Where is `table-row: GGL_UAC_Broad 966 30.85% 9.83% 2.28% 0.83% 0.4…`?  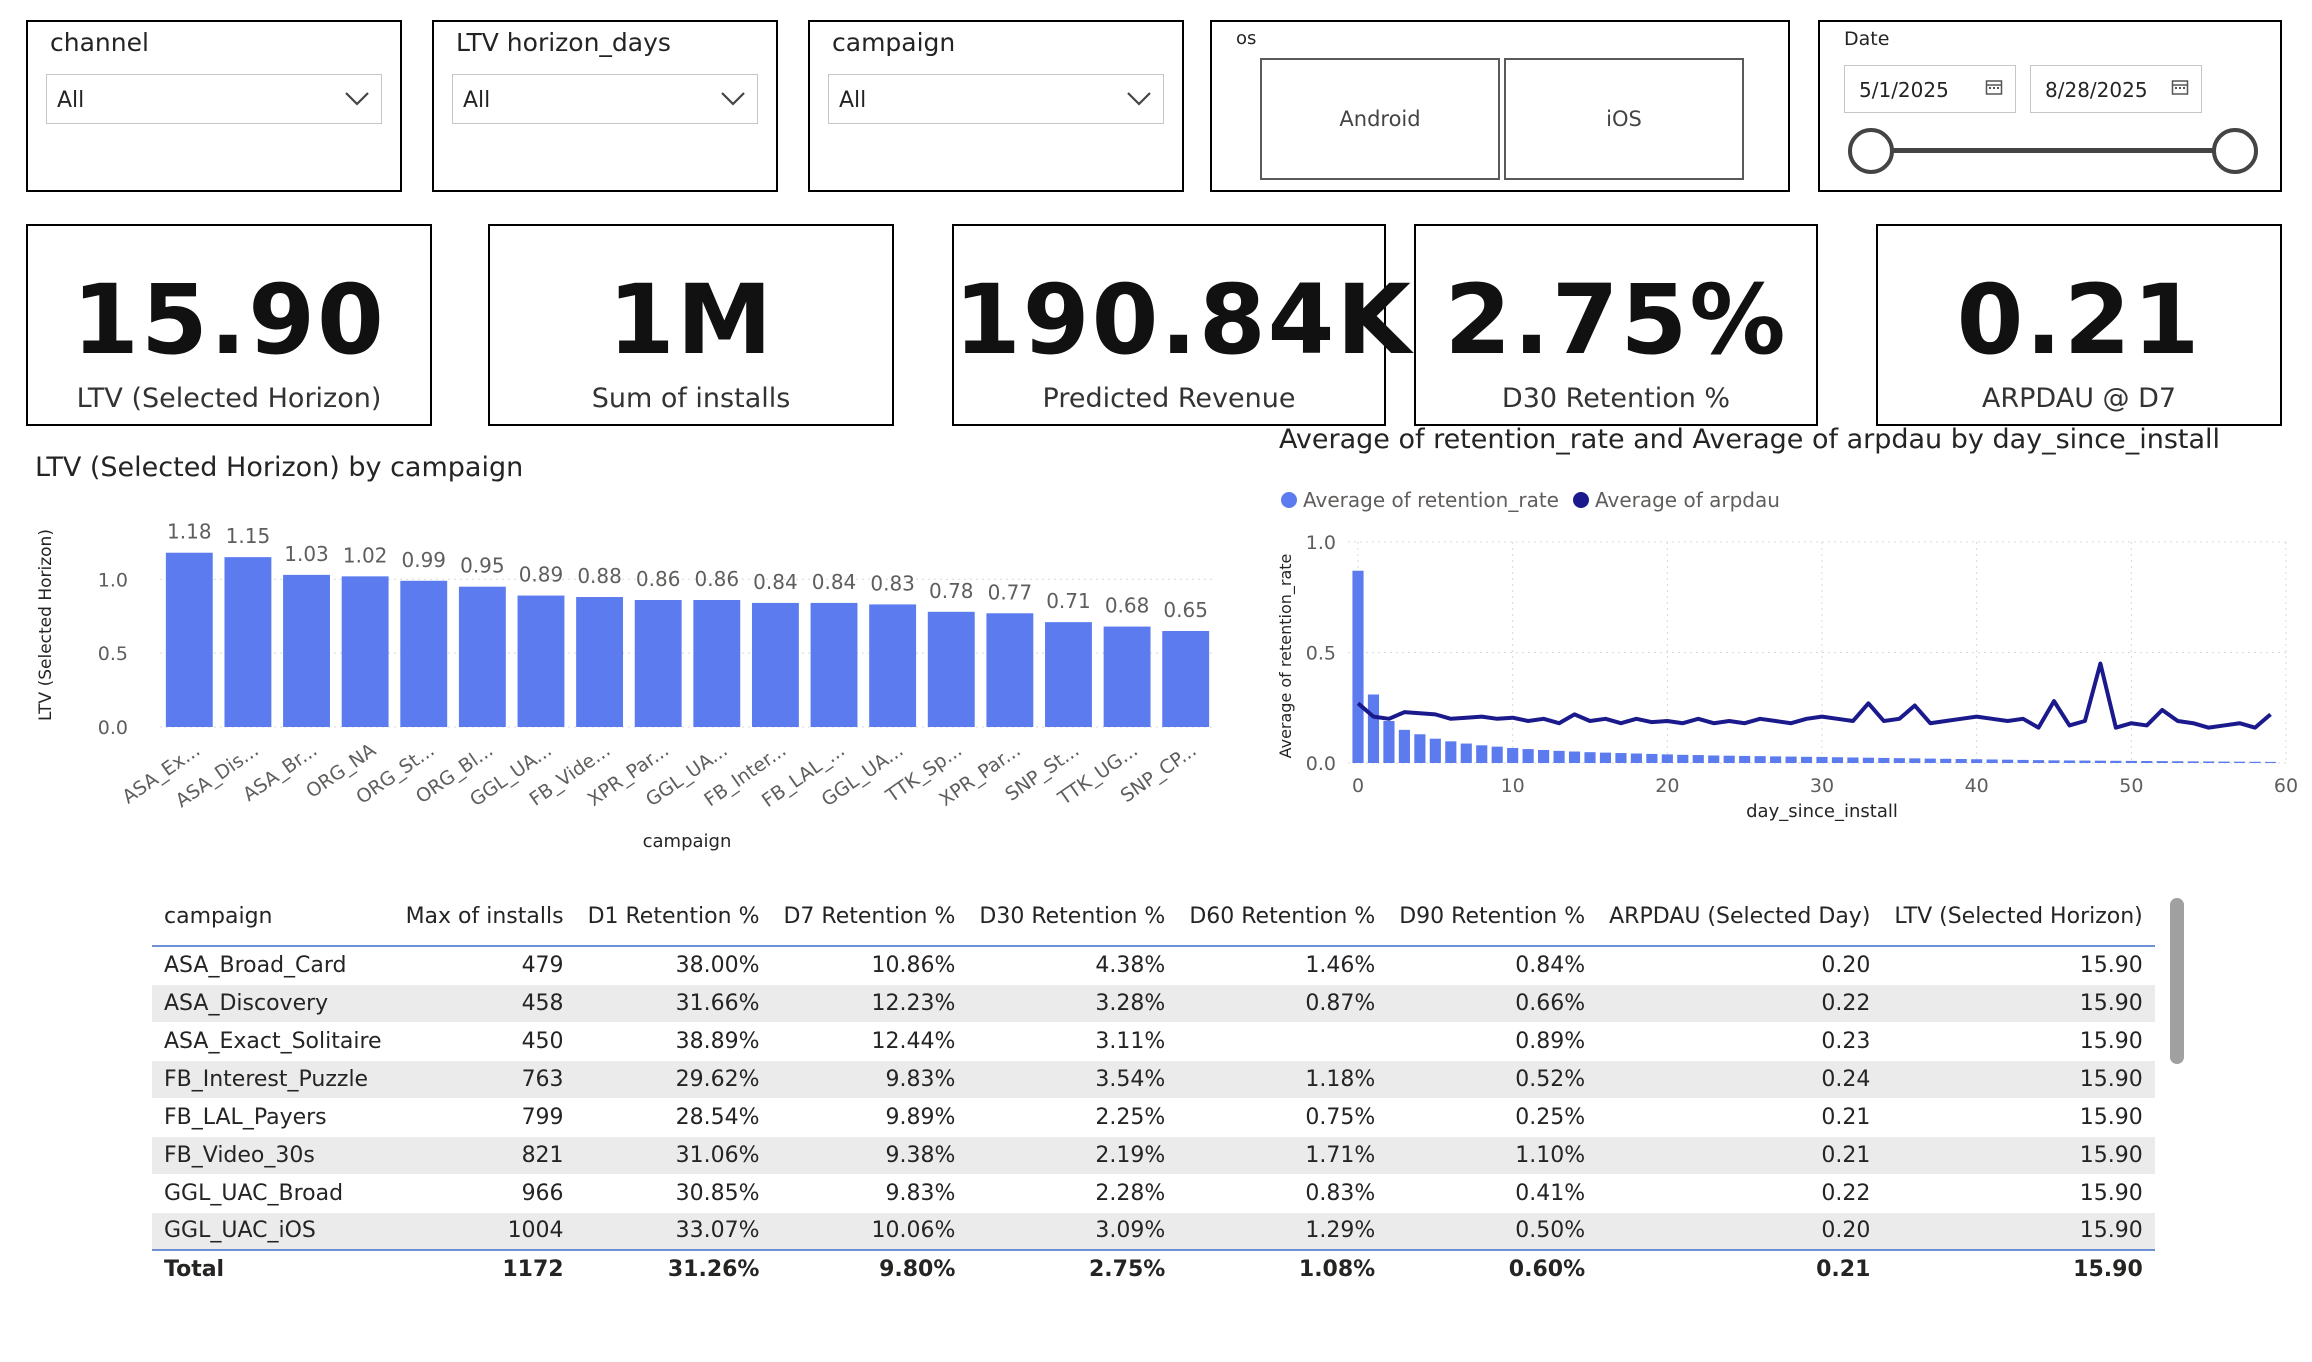
table-row: GGL_UAC_Broad 966 30.85% 9.83% 2.28% 0.83% 0.4… is located at coordinates (1153, 1193).